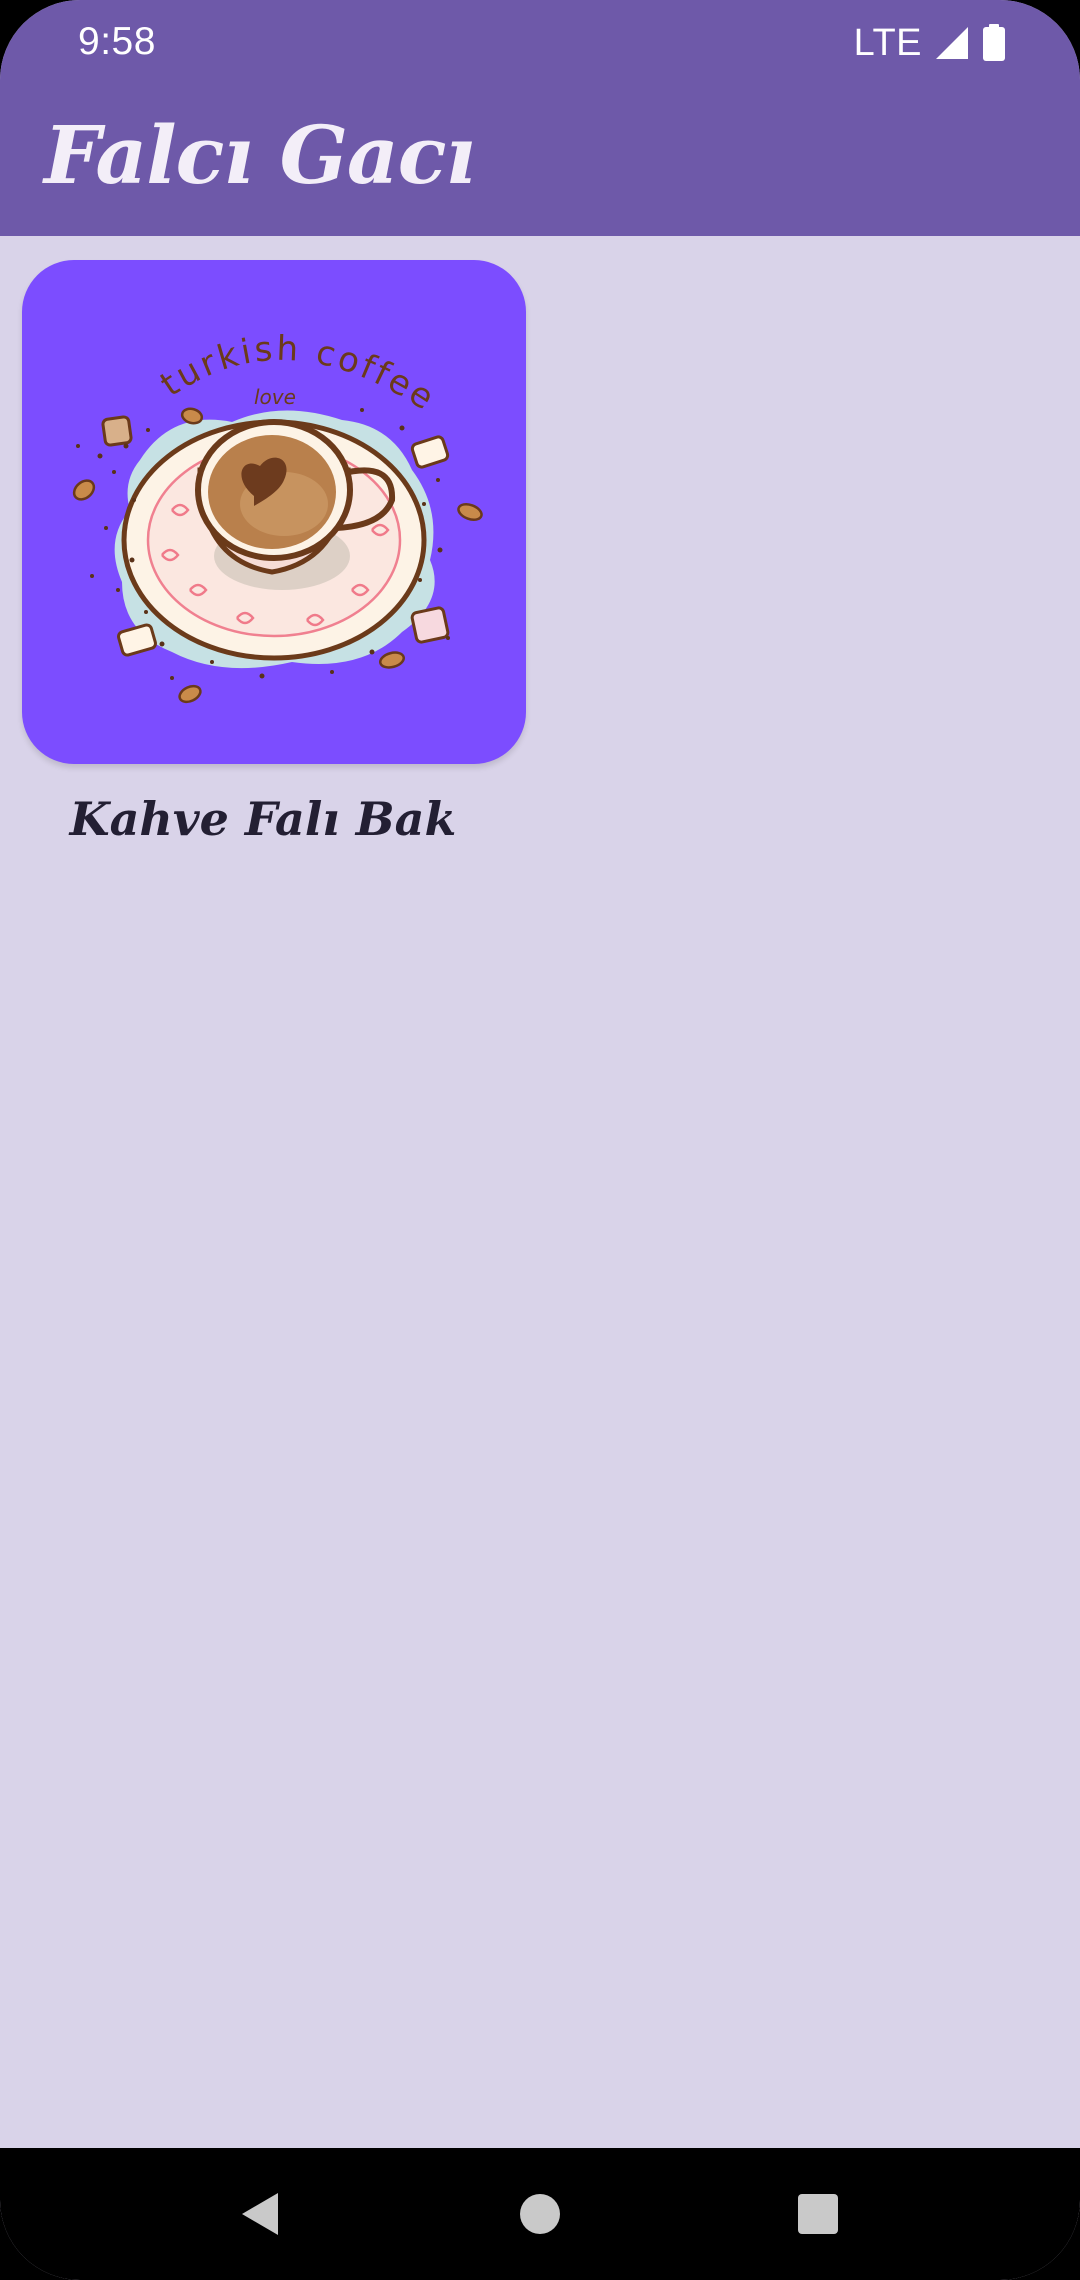  What do you see at coordinates (952, 43) in the screenshot?
I see `signal-icon` at bounding box center [952, 43].